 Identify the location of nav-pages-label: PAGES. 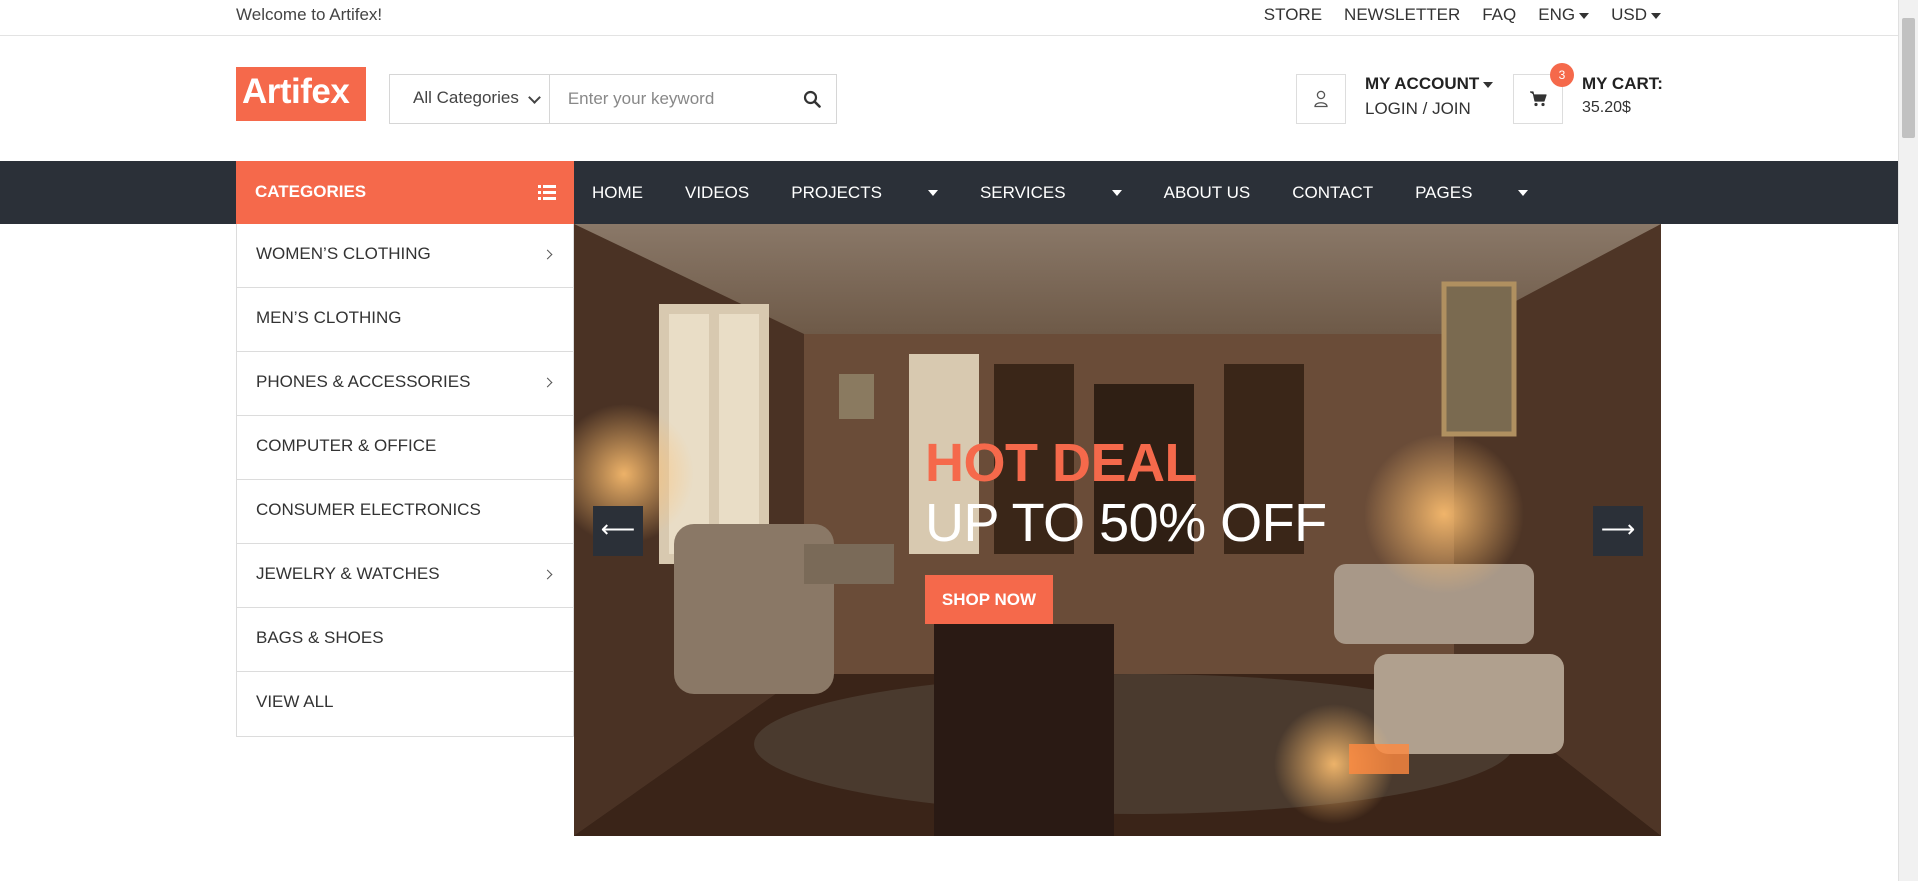
(1444, 192).